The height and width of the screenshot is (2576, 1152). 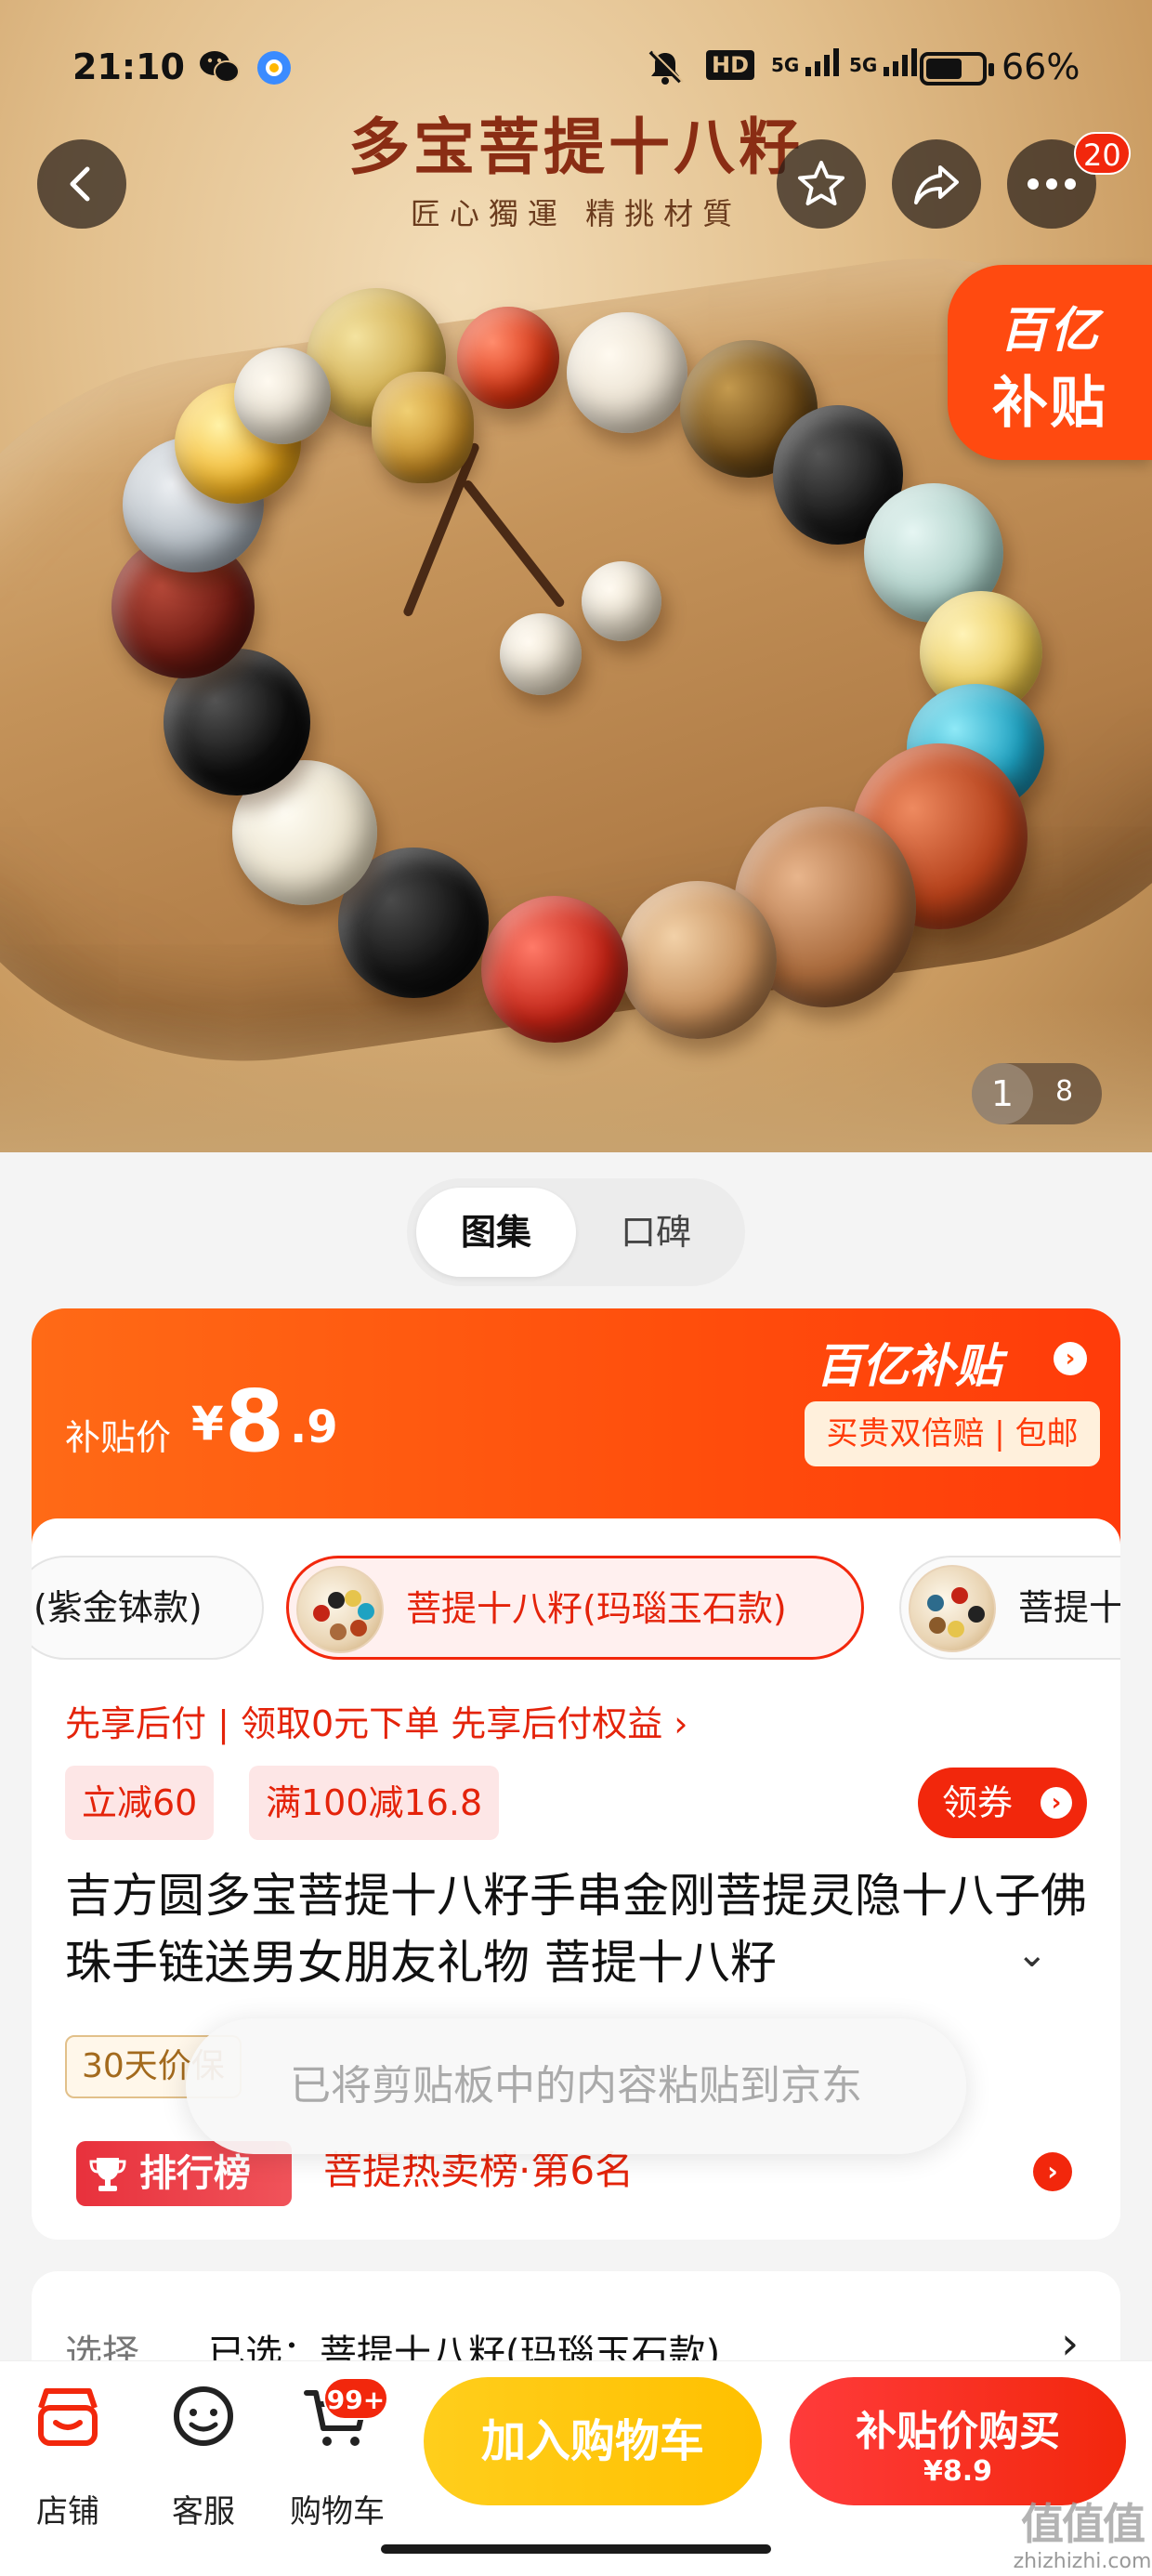 What do you see at coordinates (274, 72) in the screenshot?
I see `browser-icon` at bounding box center [274, 72].